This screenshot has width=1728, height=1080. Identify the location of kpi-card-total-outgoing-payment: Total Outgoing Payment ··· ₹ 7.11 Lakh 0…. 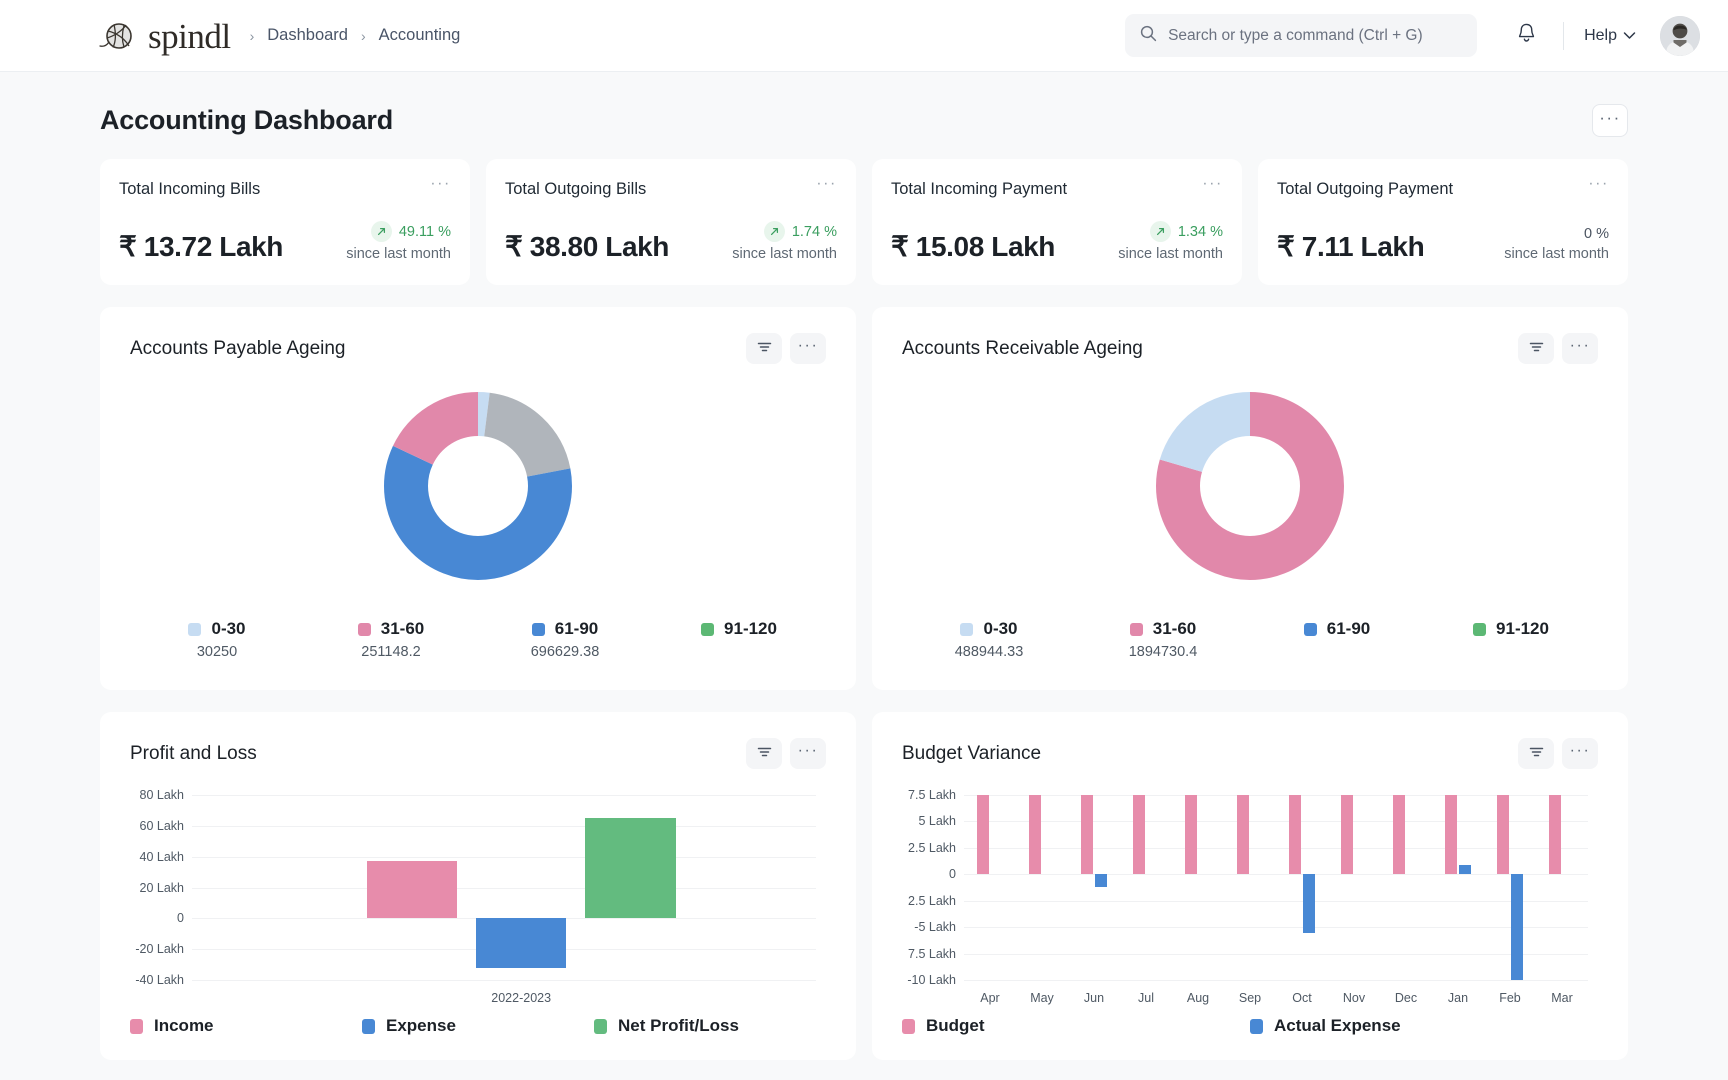
(1443, 222).